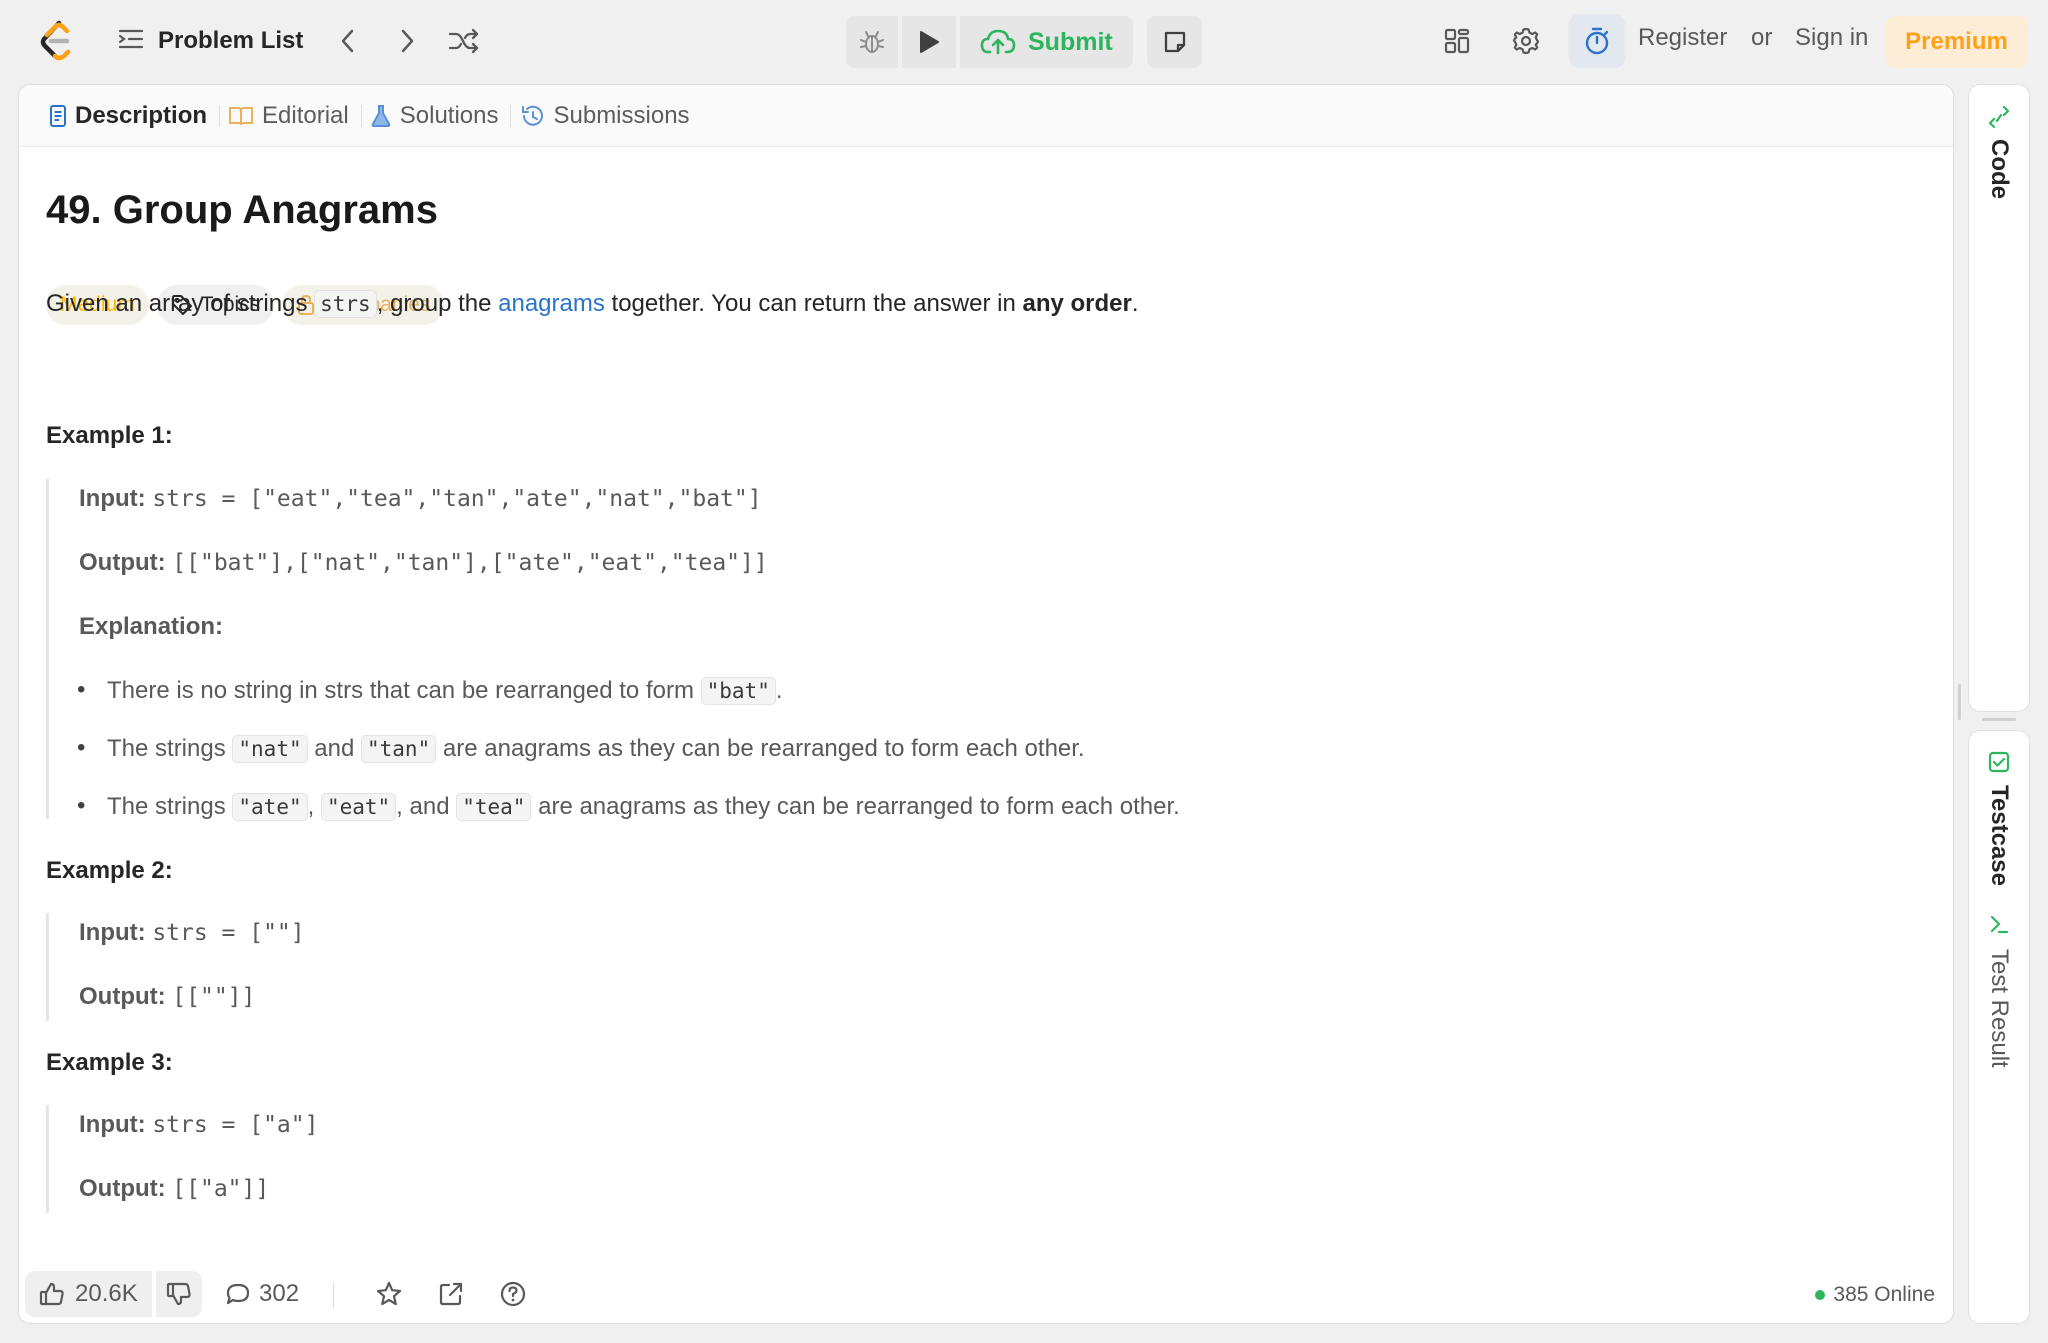 The height and width of the screenshot is (1343, 2048). I want to click on flask-icon, so click(381, 115).